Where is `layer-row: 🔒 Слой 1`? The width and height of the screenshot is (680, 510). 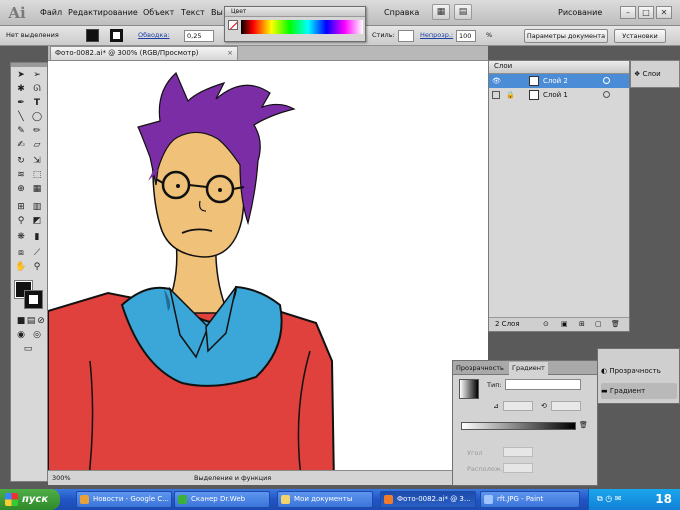 layer-row: 🔒 Слой 1 is located at coordinates (559, 95).